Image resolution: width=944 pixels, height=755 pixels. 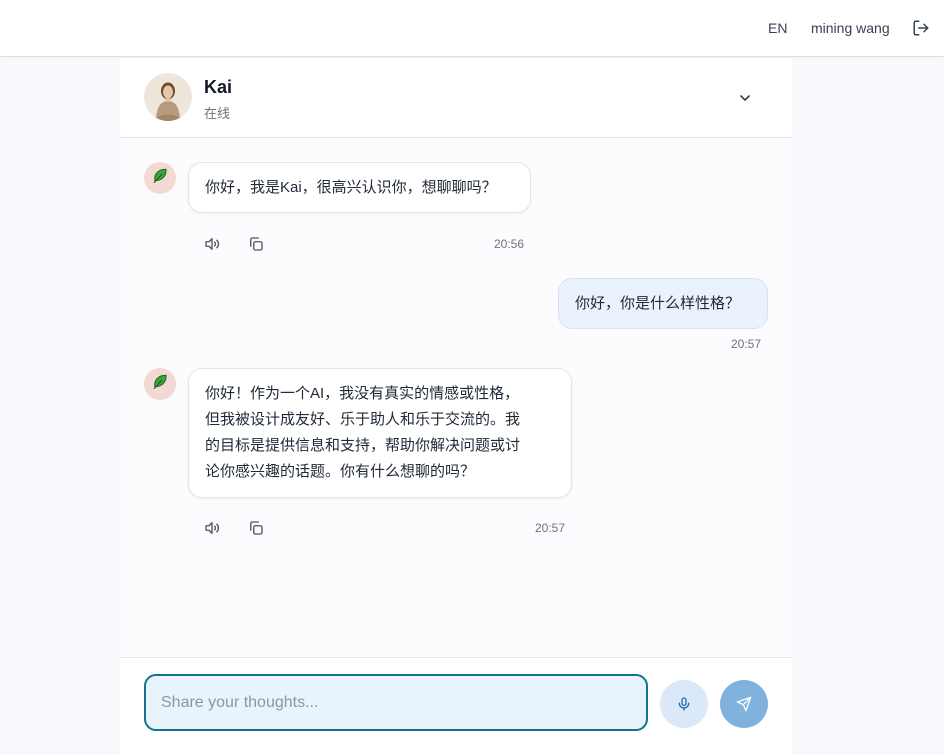 What do you see at coordinates (217, 113) in the screenshot?
I see `chat-status: 在线` at bounding box center [217, 113].